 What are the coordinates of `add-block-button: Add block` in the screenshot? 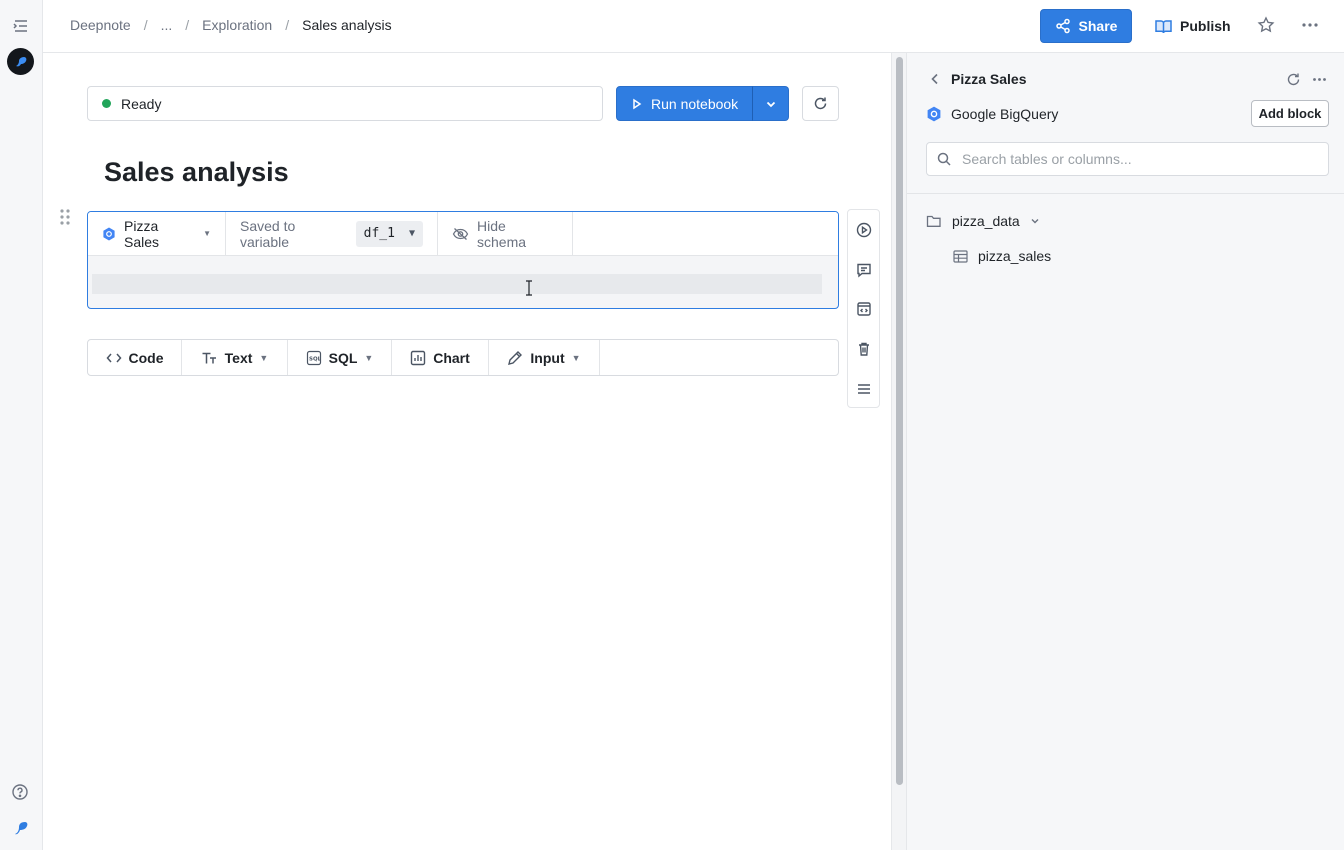 It's located at (1290, 113).